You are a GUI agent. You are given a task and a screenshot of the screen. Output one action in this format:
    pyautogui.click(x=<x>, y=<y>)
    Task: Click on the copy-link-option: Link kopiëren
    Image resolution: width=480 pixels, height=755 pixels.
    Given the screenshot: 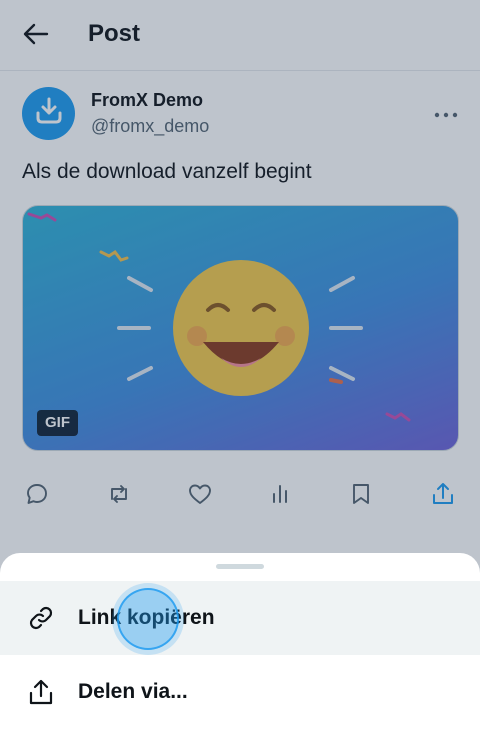 What is the action you would take?
    pyautogui.click(x=240, y=618)
    